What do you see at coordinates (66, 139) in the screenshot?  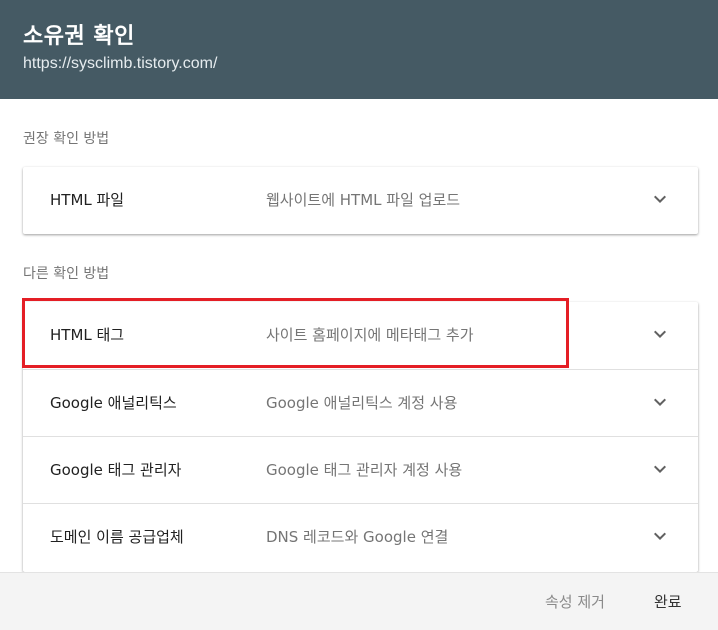 I see `recommended-method-label: 권장 확인 방법` at bounding box center [66, 139].